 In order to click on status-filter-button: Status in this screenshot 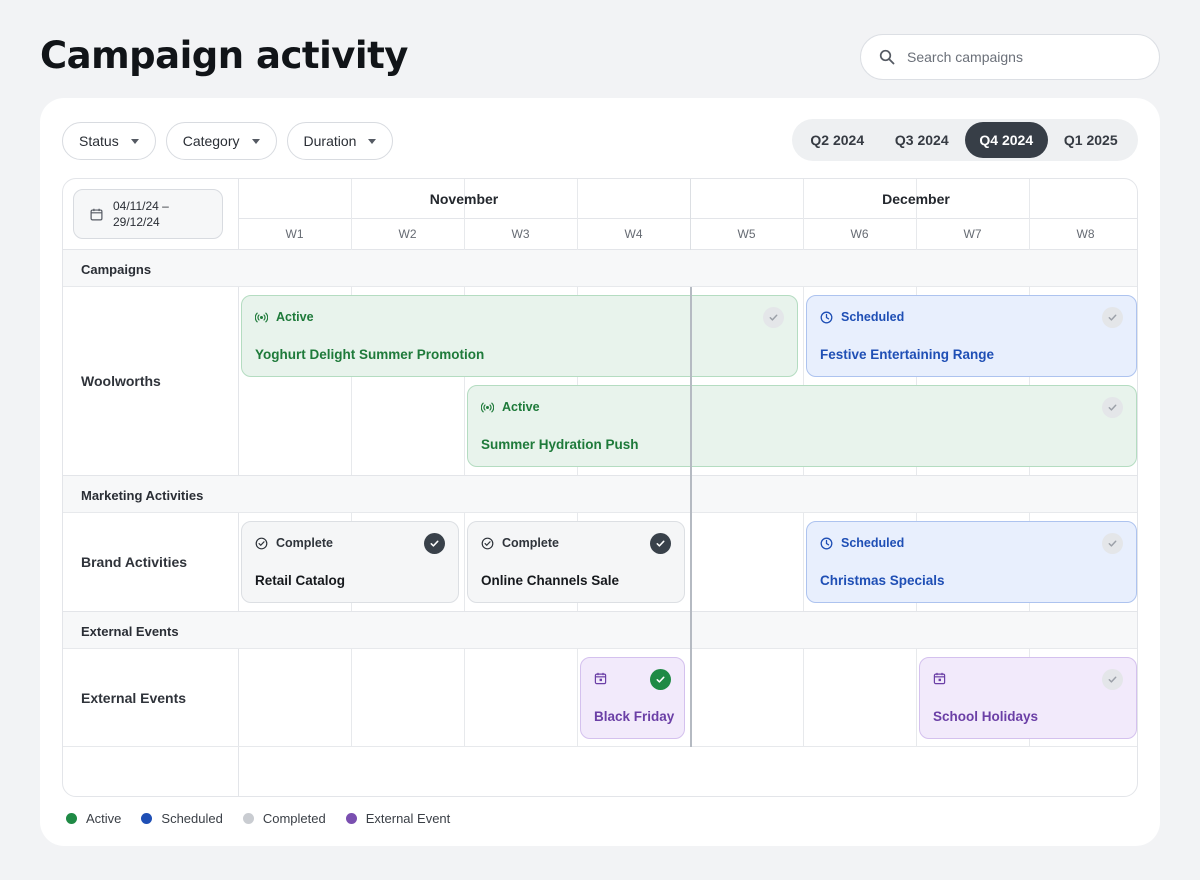, I will do `click(109, 141)`.